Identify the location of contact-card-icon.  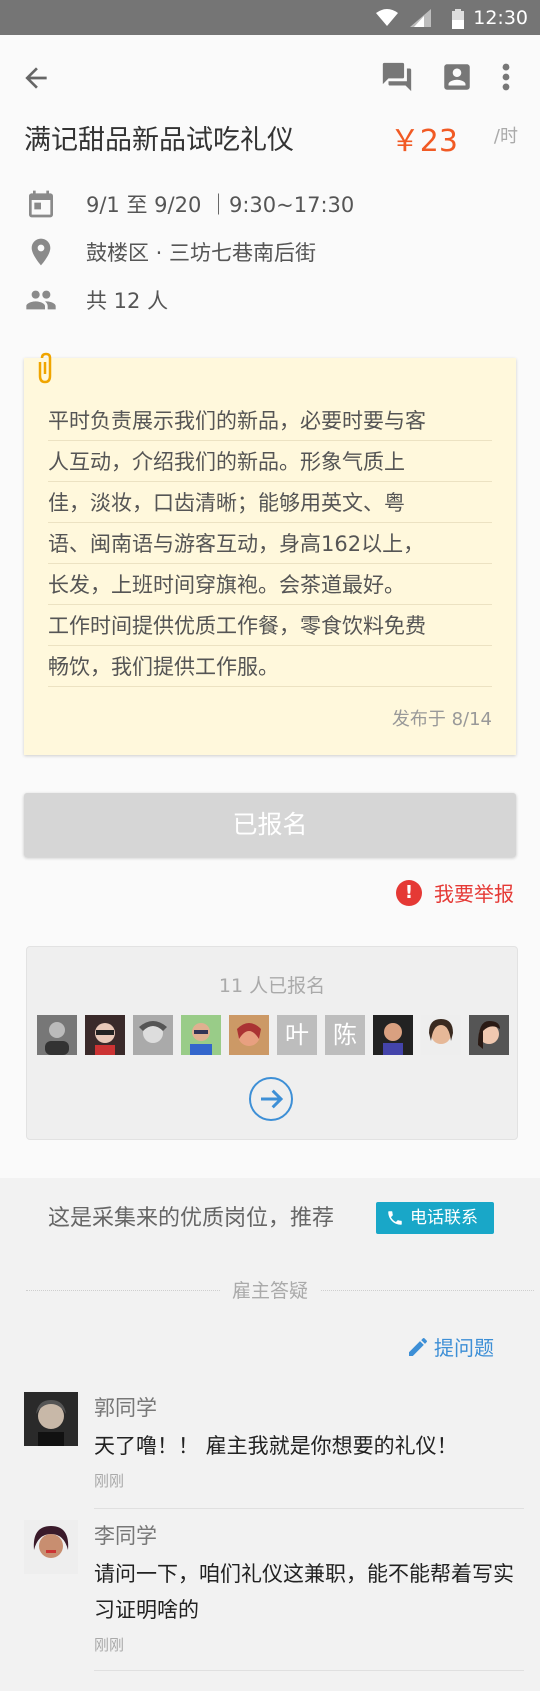
(457, 77).